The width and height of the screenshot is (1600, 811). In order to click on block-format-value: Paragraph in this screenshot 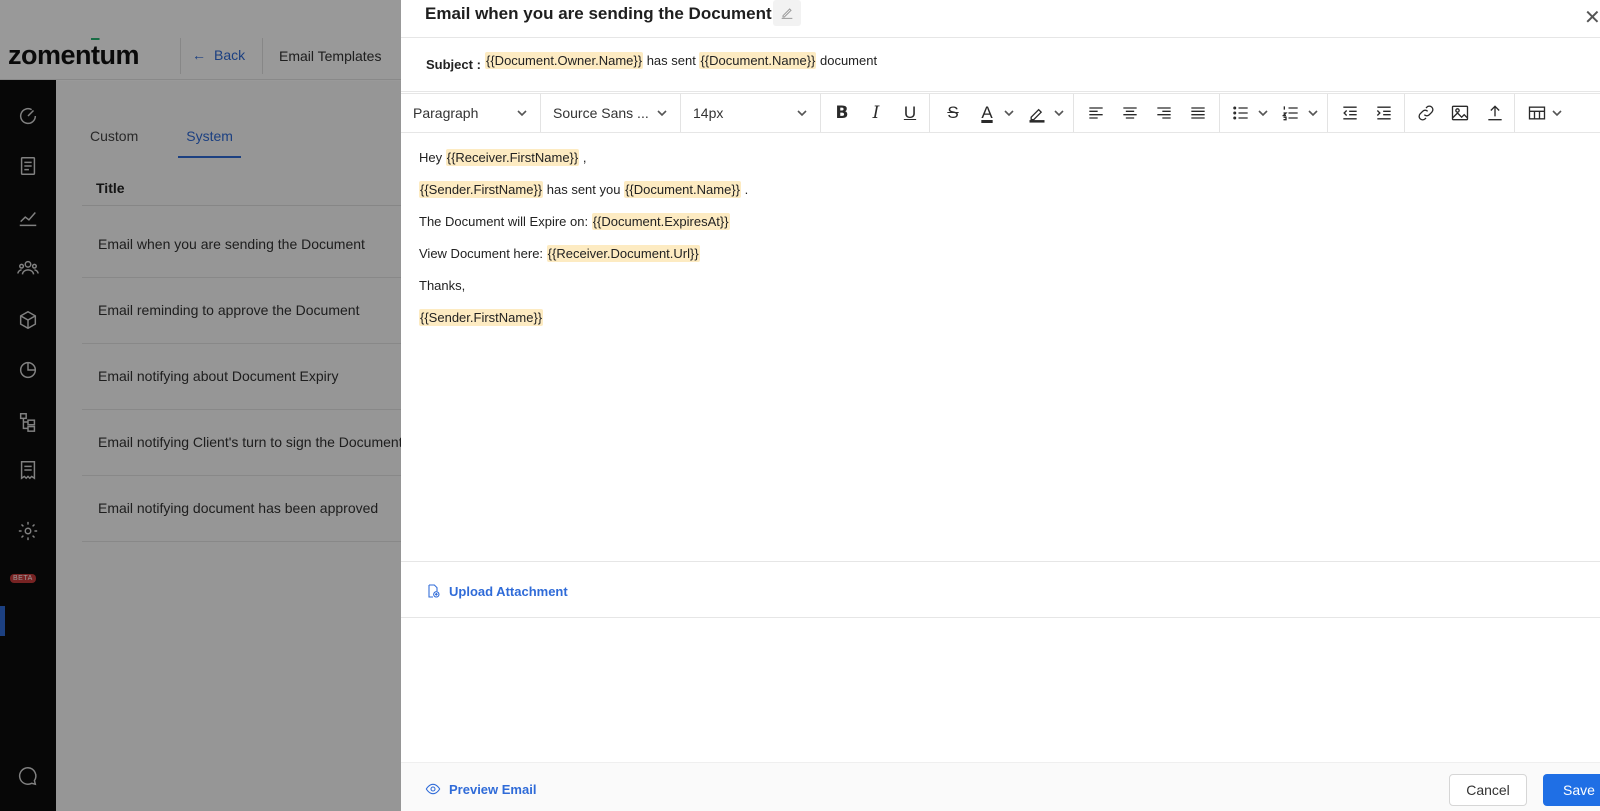, I will do `click(446, 113)`.